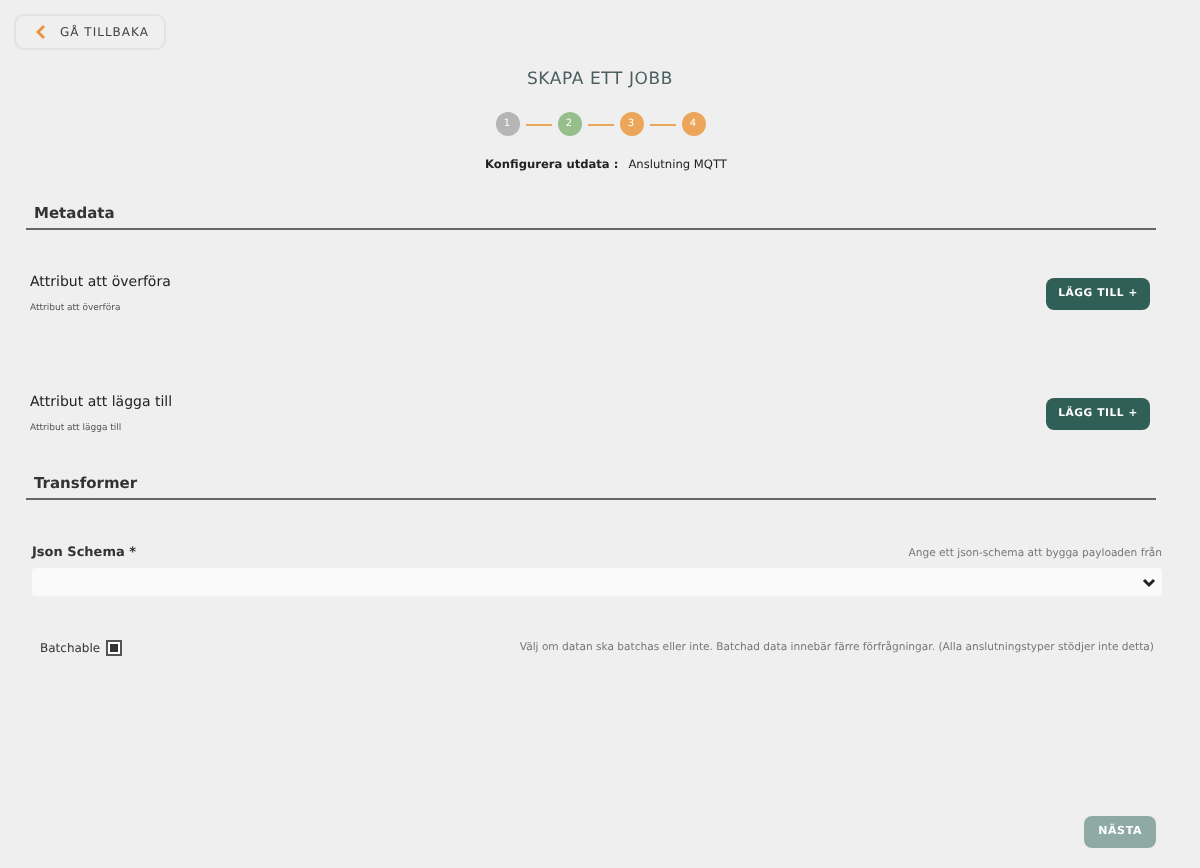  Describe the element at coordinates (600, 80) in the screenshot. I see `page-title: SKAPA ETT JOBB` at that location.